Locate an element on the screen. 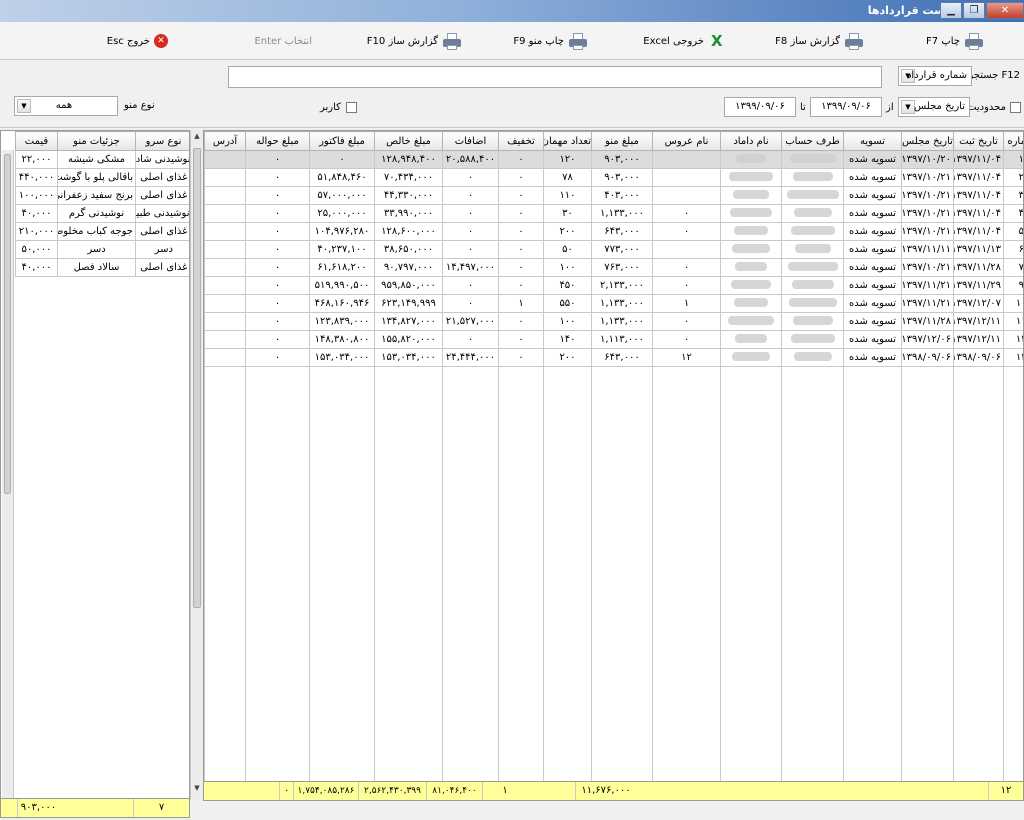  table-cell: ۴۰,۲۳۷,۱۰۰ is located at coordinates (342, 249).